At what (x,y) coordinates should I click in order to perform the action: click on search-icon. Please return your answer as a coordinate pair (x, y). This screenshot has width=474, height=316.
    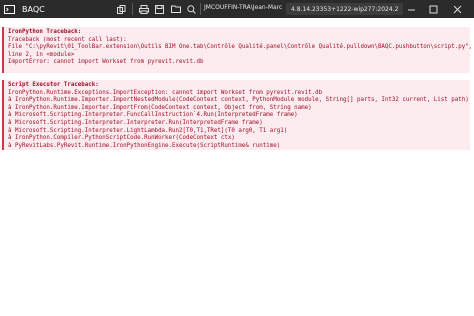
    Looking at the image, I should click on (191, 9).